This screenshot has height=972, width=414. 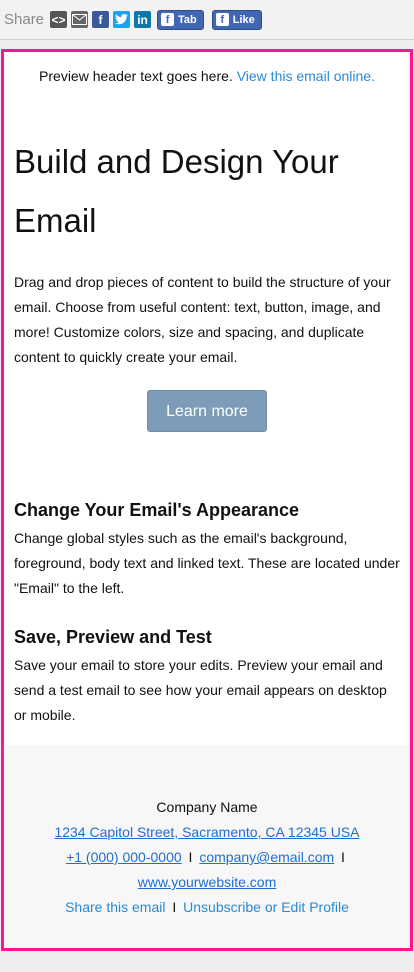 What do you see at coordinates (176, 161) in the screenshot?
I see `email-title-line1: Build and Design Your` at bounding box center [176, 161].